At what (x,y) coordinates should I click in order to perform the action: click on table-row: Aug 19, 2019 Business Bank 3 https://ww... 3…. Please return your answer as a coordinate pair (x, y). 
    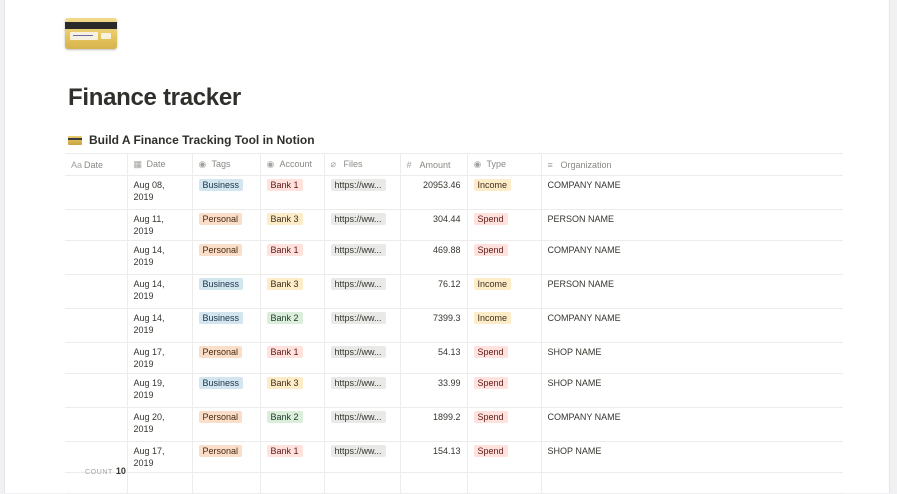
    Looking at the image, I should click on (454, 390).